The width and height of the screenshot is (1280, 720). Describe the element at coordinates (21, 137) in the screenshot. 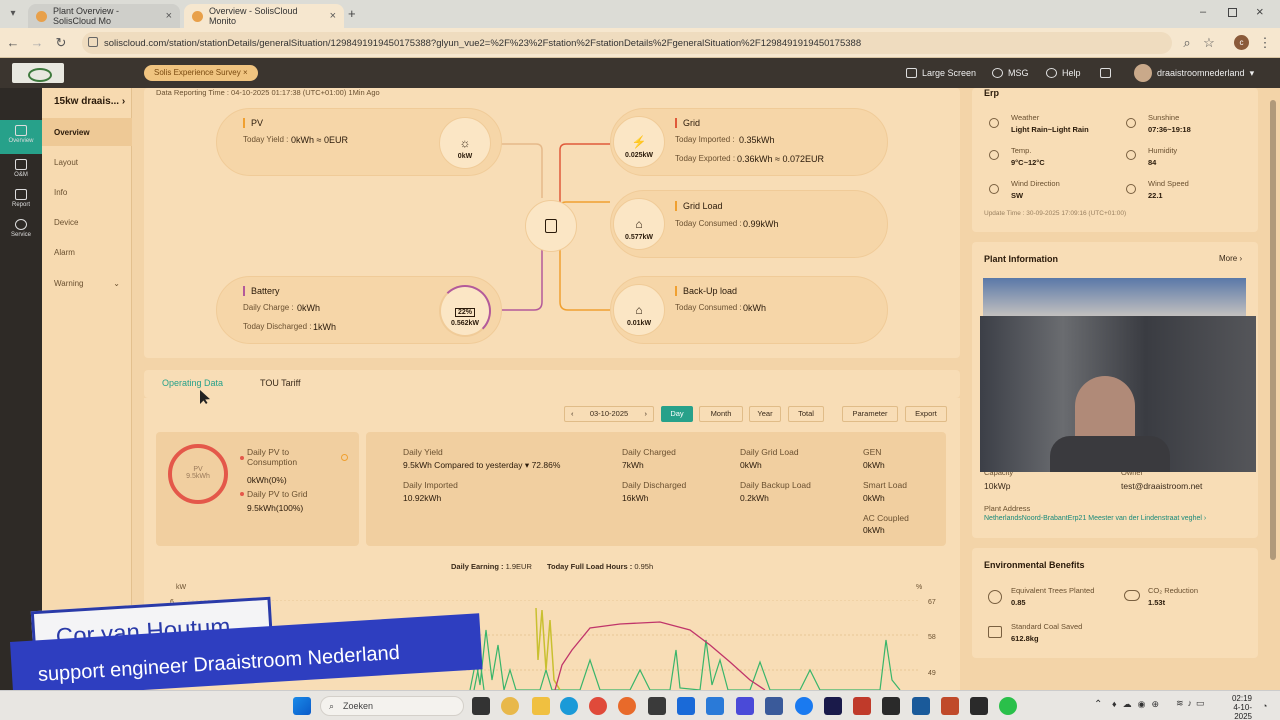

I see `nav-overview: Overview` at that location.